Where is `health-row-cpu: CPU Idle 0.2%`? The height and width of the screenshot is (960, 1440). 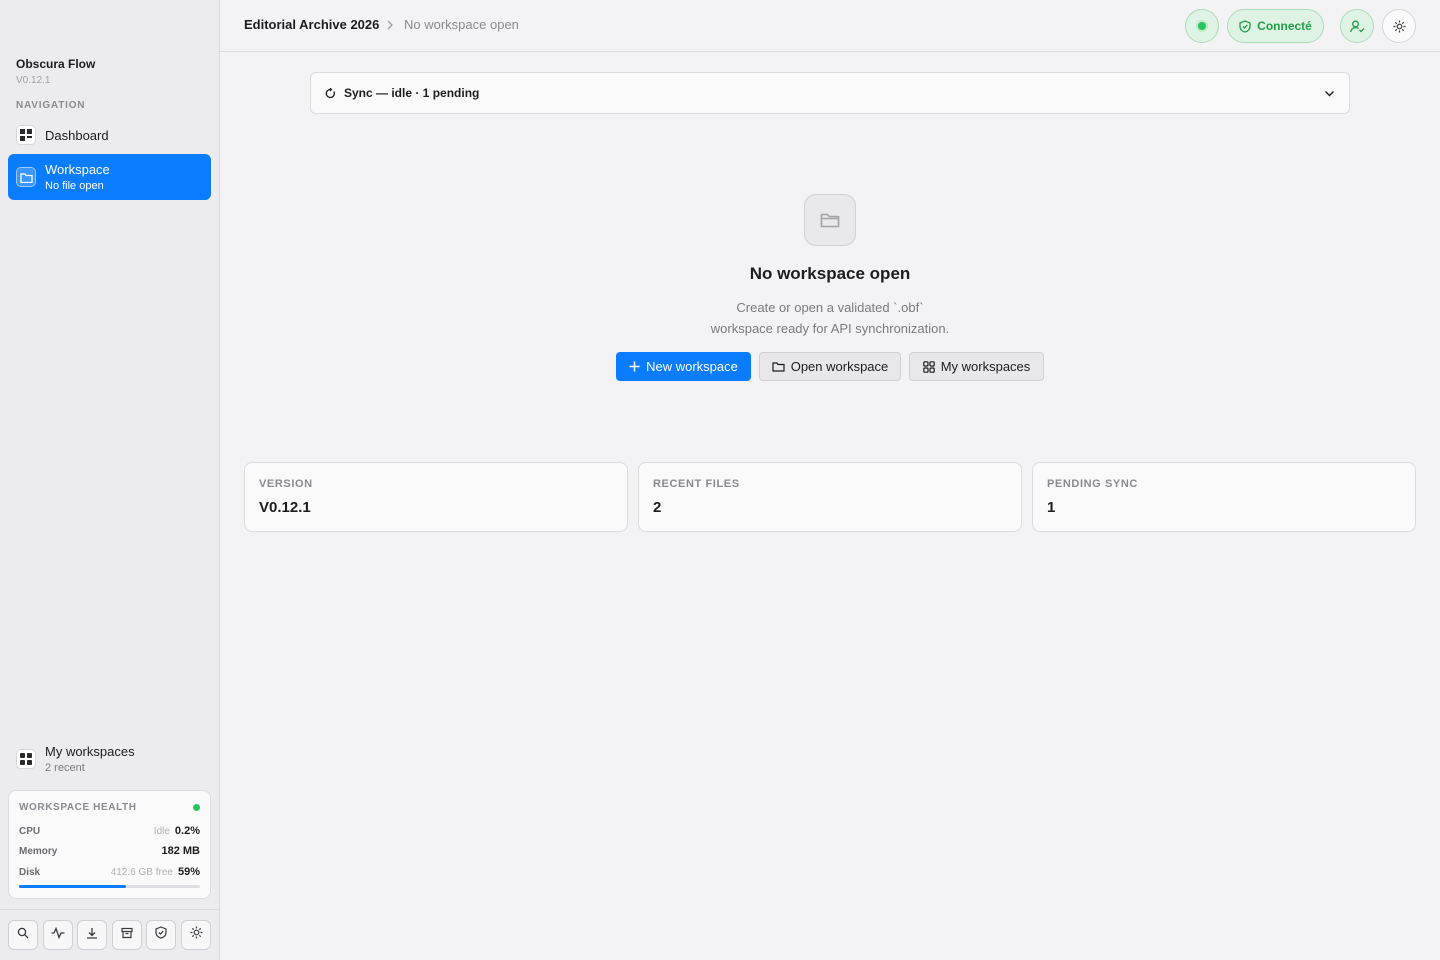 health-row-cpu: CPU Idle 0.2% is located at coordinates (109, 831).